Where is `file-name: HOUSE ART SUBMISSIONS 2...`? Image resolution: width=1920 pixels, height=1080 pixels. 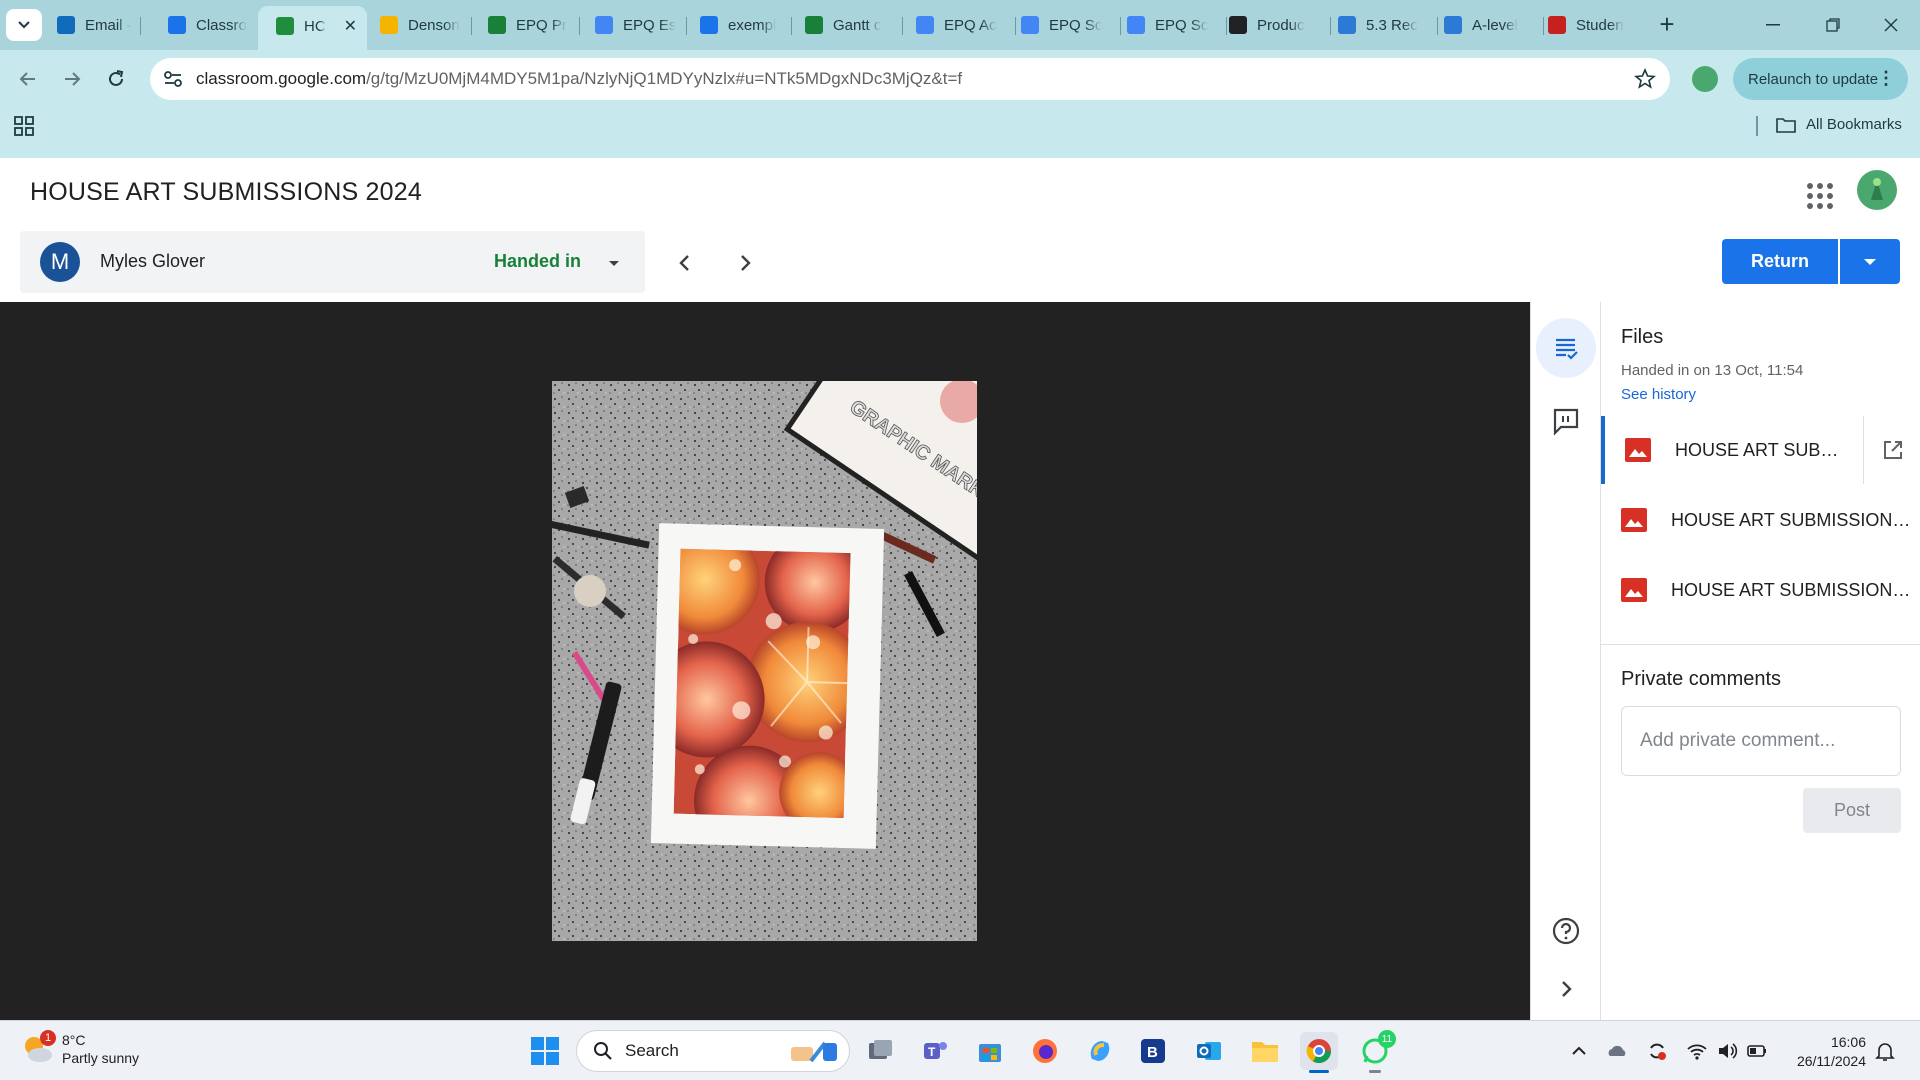
file-name: HOUSE ART SUBMISSIONS 2... is located at coordinates (1791, 520).